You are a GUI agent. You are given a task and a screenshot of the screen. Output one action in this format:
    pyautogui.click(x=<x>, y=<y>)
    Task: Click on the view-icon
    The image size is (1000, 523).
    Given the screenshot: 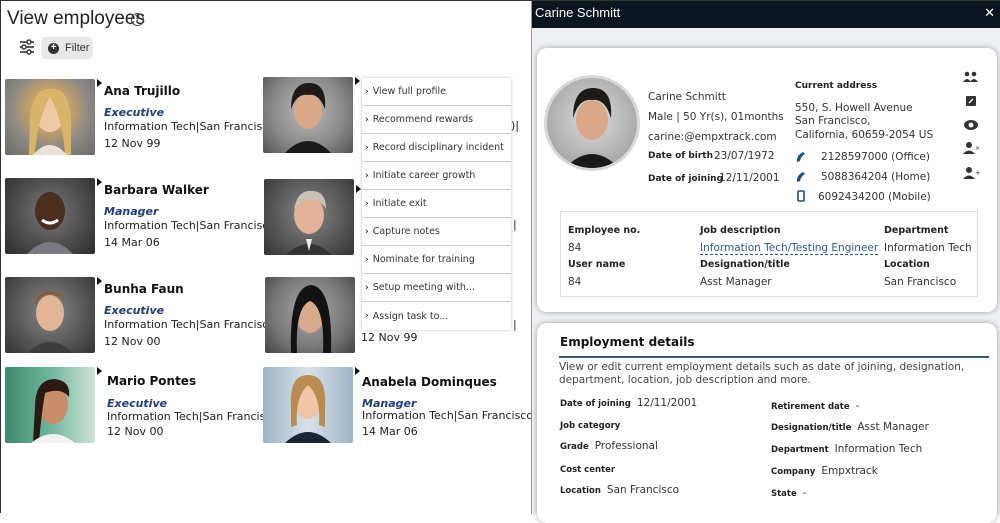 What is the action you would take?
    pyautogui.click(x=971, y=125)
    